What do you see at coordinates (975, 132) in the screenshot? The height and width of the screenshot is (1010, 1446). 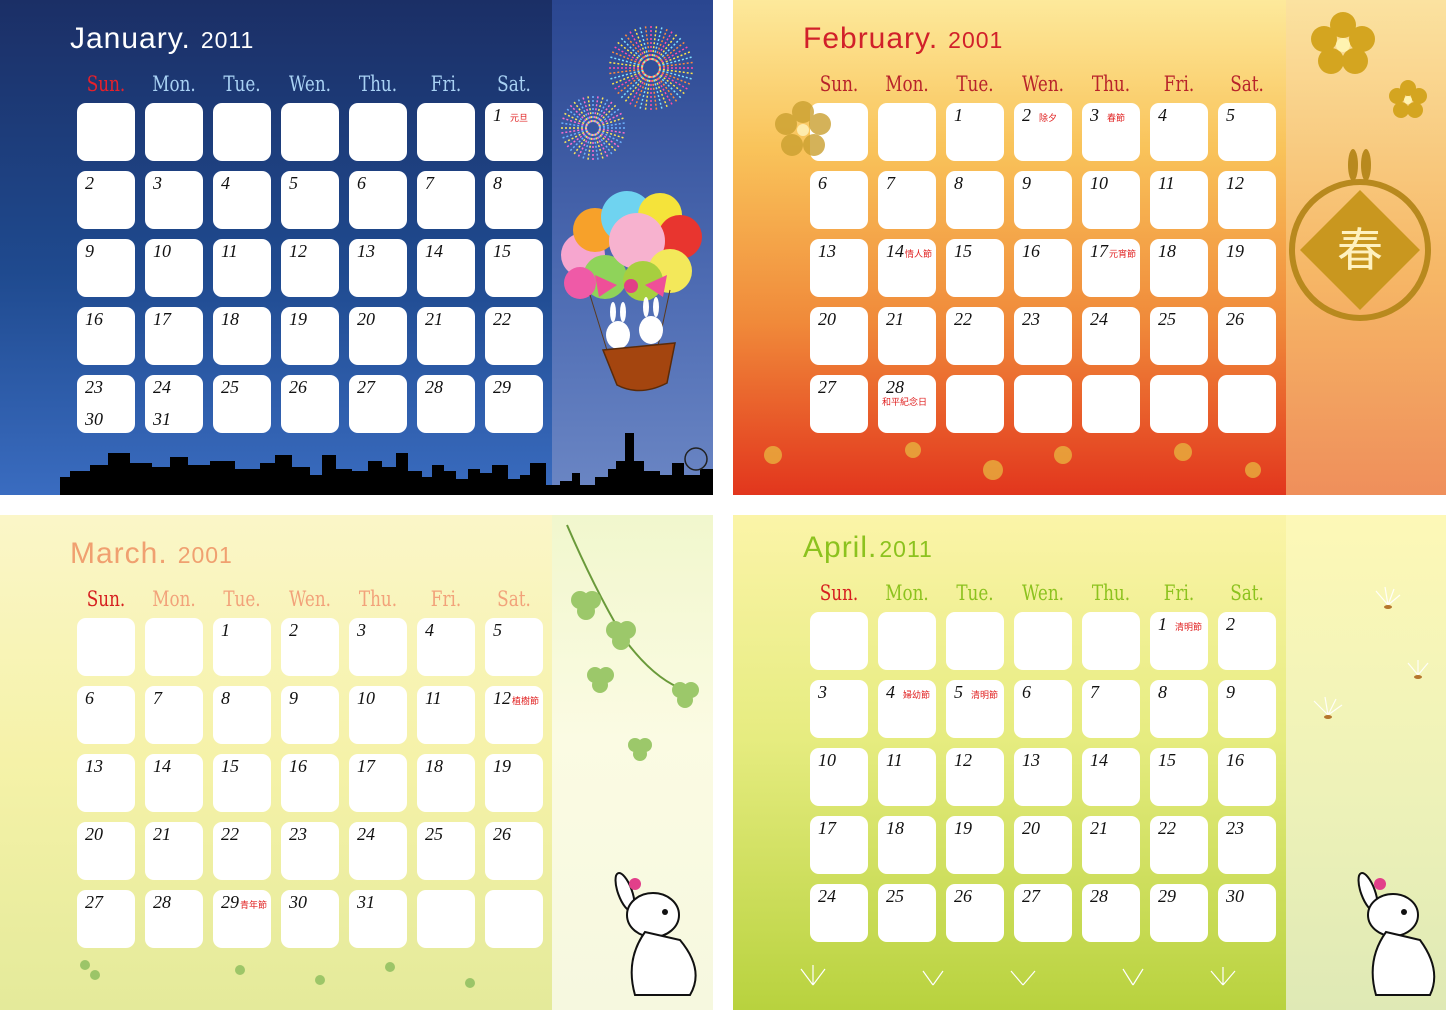 I see `day-cell: 1` at bounding box center [975, 132].